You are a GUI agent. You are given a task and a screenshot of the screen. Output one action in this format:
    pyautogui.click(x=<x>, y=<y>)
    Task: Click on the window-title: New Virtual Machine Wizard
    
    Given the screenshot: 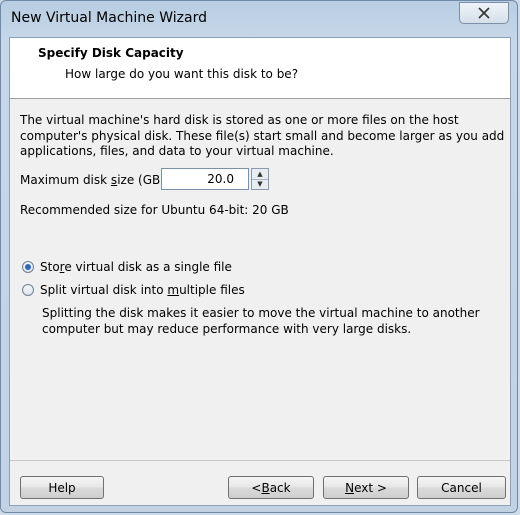 What is the action you would take?
    pyautogui.click(x=109, y=18)
    